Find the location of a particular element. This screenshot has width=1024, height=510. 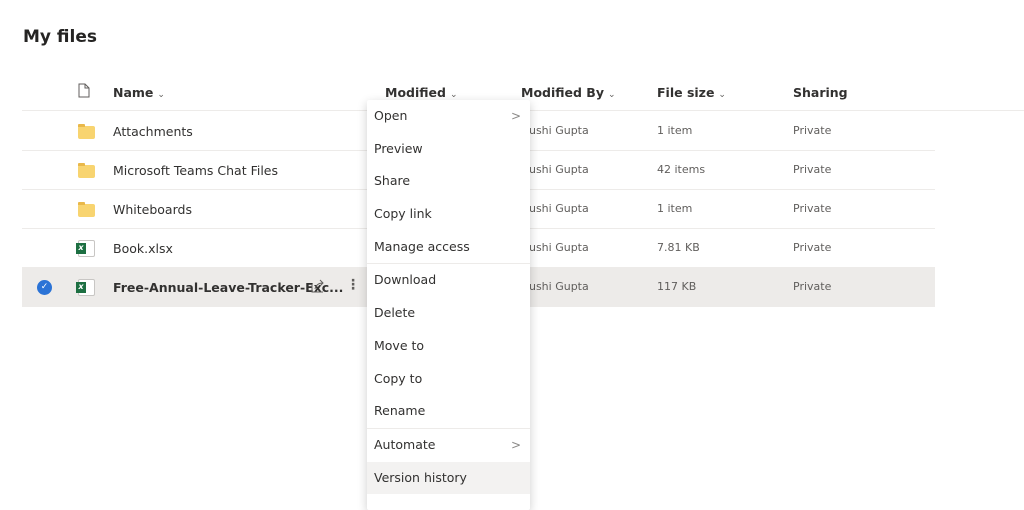

file-name: Attachments is located at coordinates (153, 131).